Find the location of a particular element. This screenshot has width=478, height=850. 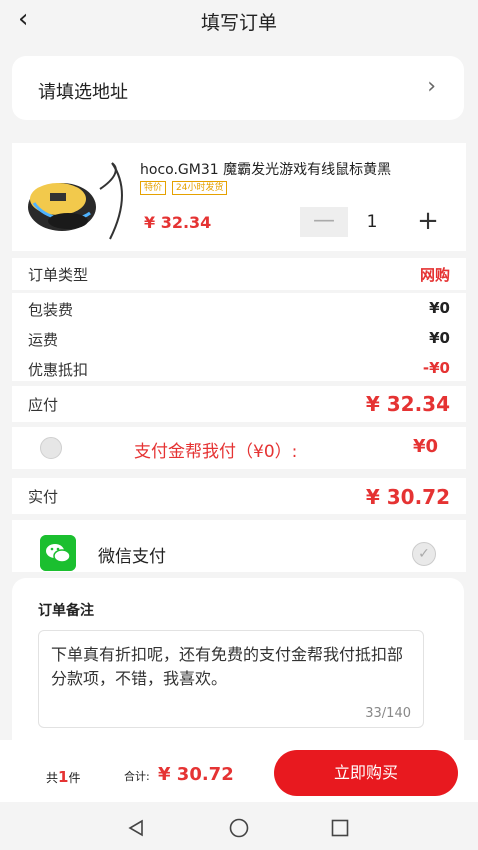

minus-button: — is located at coordinates (324, 222).